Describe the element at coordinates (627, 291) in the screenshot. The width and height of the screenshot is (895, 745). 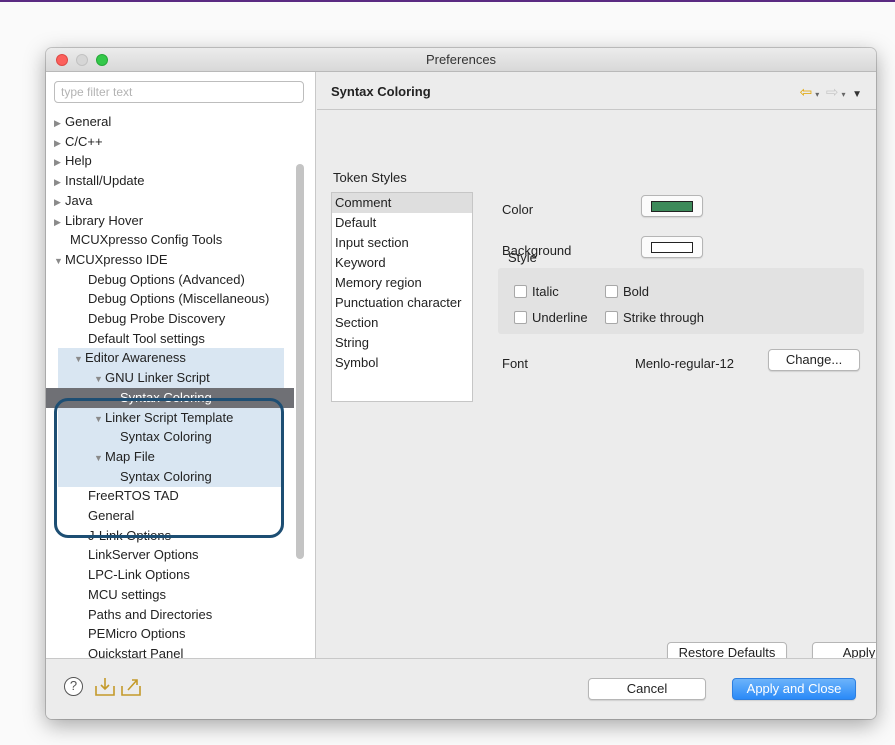
I see `bold-checkbox: Bold` at that location.